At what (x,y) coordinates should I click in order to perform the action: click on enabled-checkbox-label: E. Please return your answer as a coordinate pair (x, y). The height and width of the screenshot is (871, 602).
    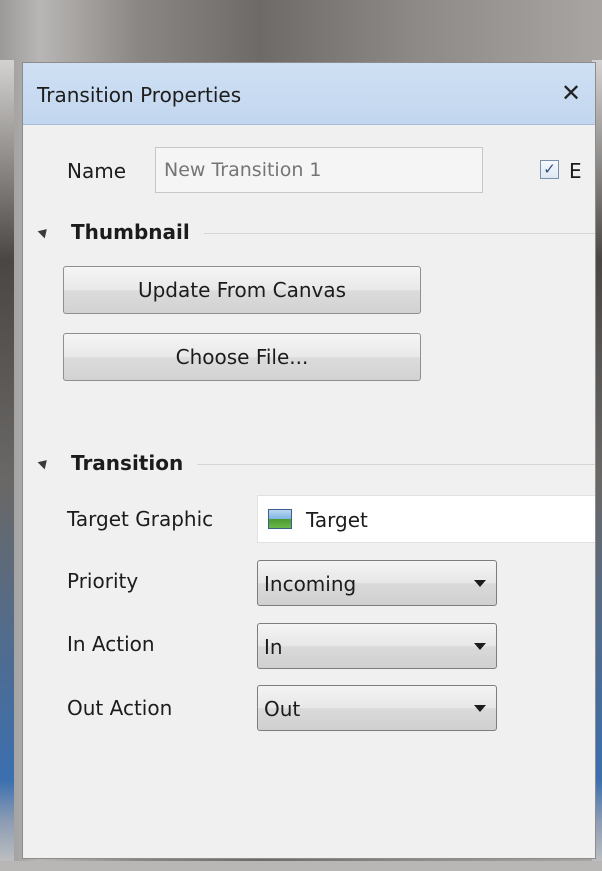
    Looking at the image, I should click on (575, 171).